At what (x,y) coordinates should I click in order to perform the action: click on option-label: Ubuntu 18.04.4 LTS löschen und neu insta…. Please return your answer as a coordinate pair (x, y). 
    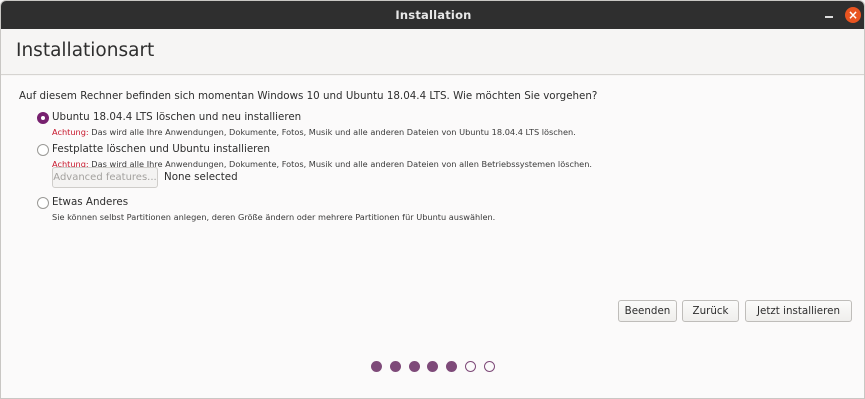
    Looking at the image, I should click on (177, 117).